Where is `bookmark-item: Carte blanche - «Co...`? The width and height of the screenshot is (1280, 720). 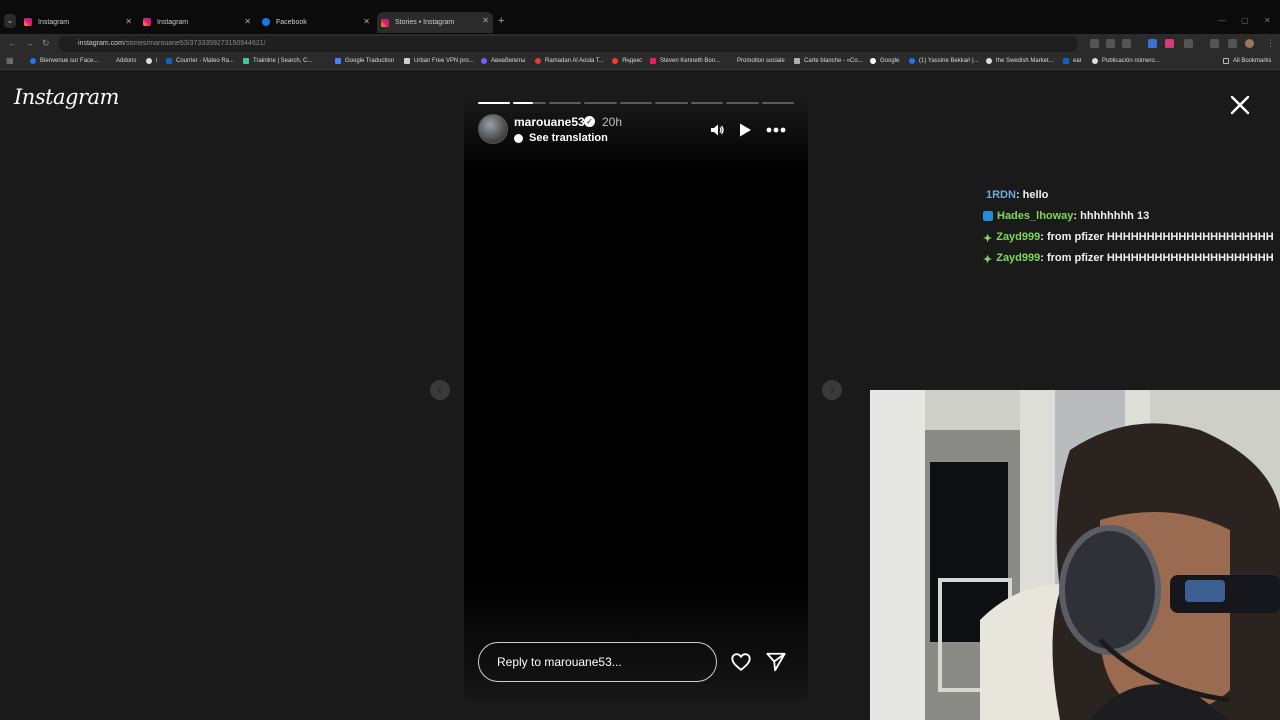
bookmark-item: Carte blanche - «Co... is located at coordinates (828, 61).